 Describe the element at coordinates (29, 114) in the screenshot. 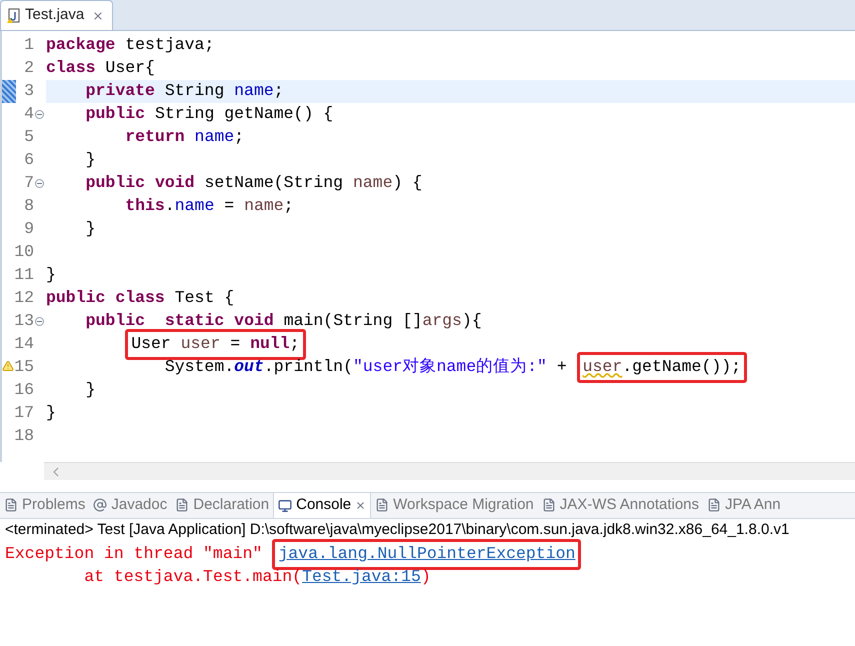

I see `line-number: 4` at that location.